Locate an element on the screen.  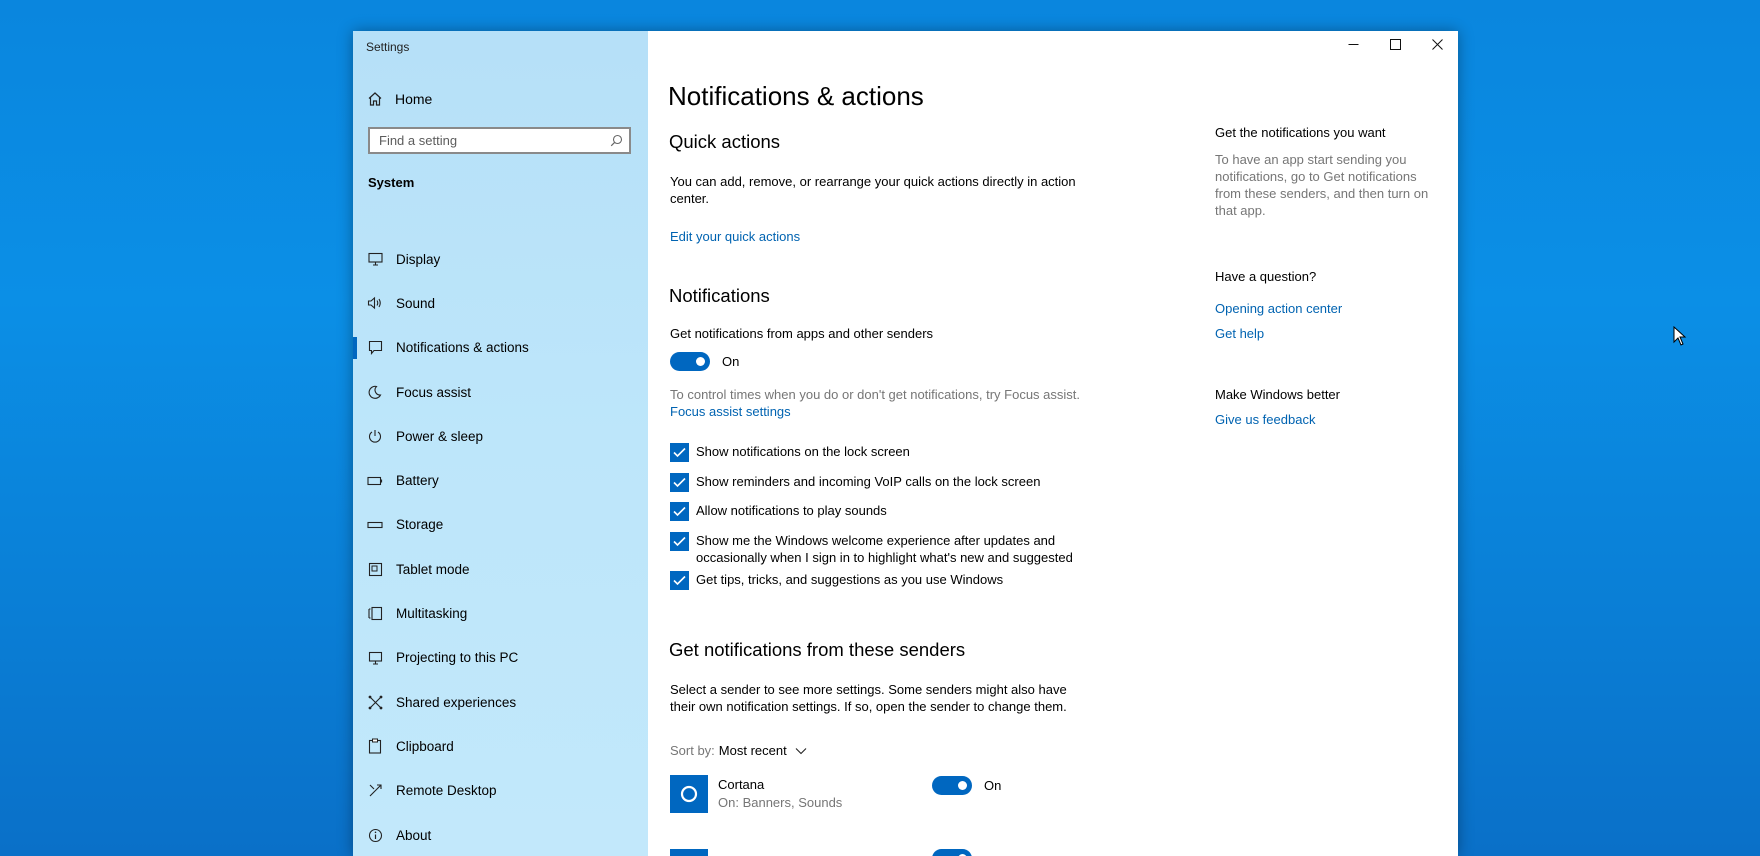
notifications-toggle is located at coordinates (690, 361).